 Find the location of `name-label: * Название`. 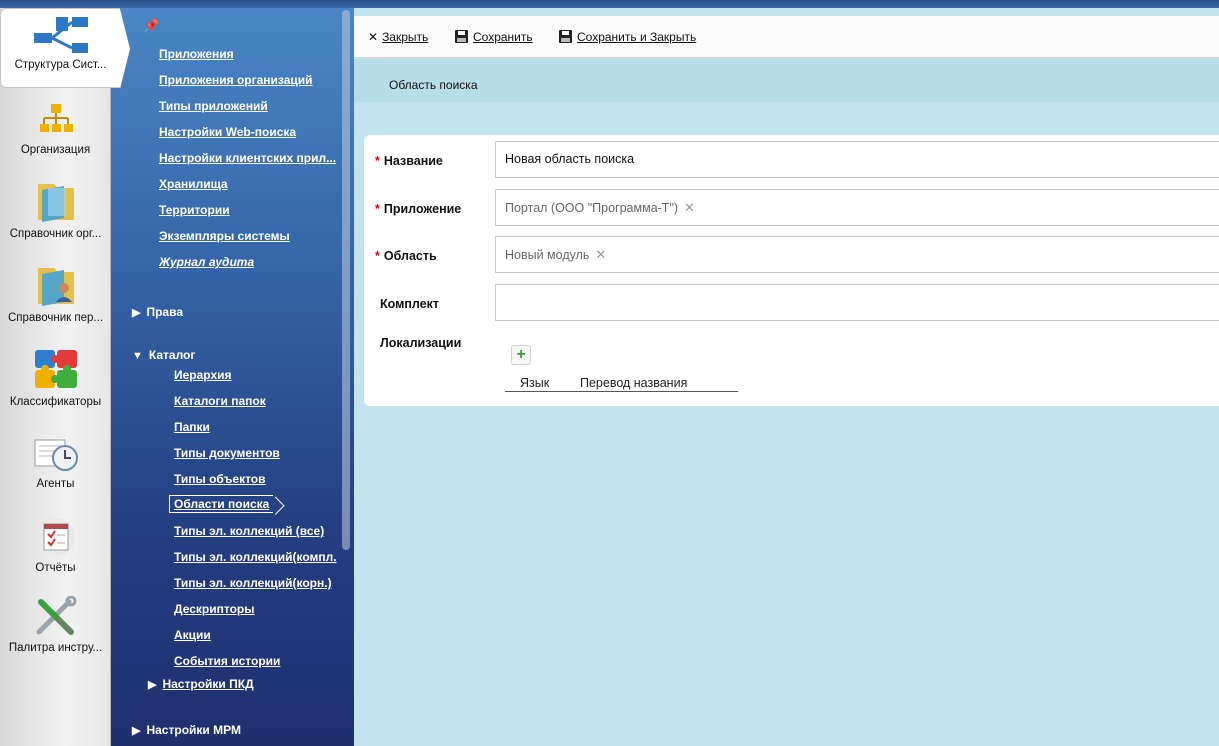

name-label: * Название is located at coordinates (409, 161).